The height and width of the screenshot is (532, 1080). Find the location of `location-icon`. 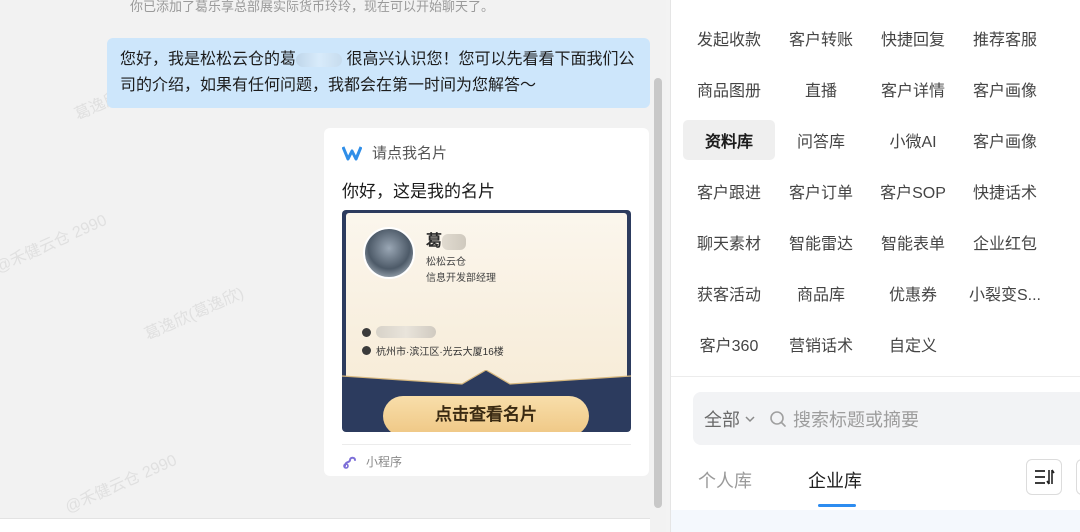

location-icon is located at coordinates (366, 350).